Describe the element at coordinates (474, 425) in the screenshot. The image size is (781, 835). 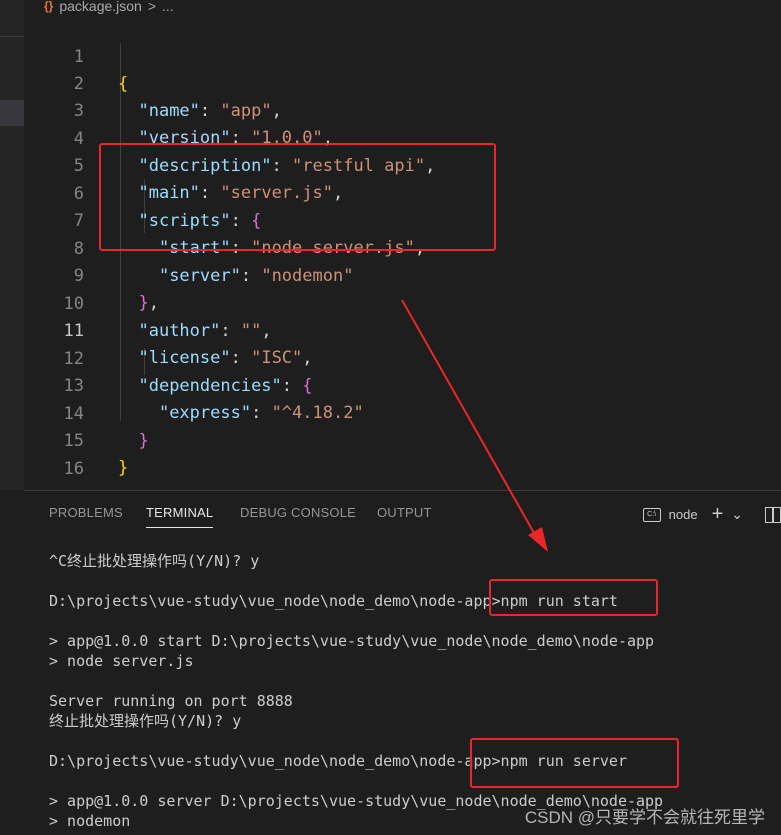
I see `annotation-arrow` at that location.